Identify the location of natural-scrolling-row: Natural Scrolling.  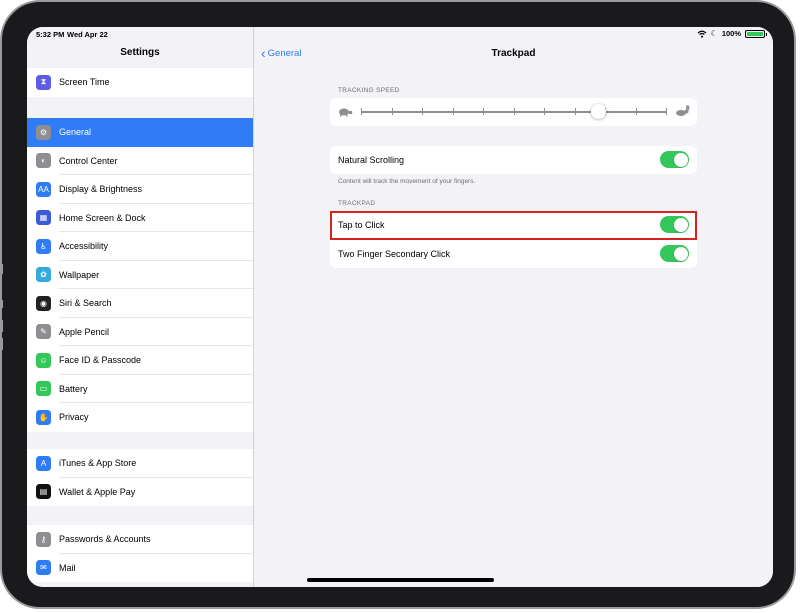
(513, 160).